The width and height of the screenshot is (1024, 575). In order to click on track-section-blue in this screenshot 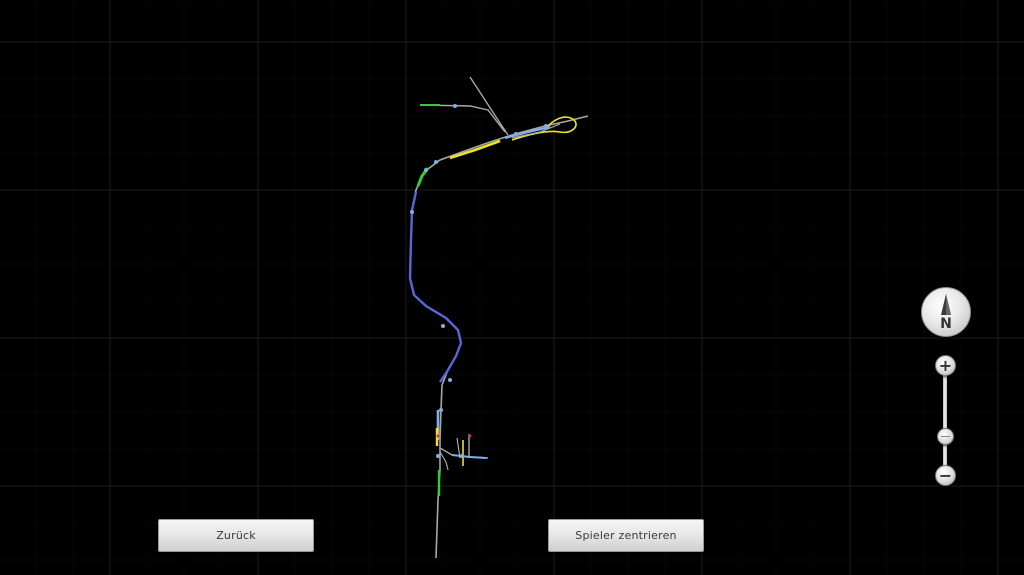, I will do `click(435, 287)`.